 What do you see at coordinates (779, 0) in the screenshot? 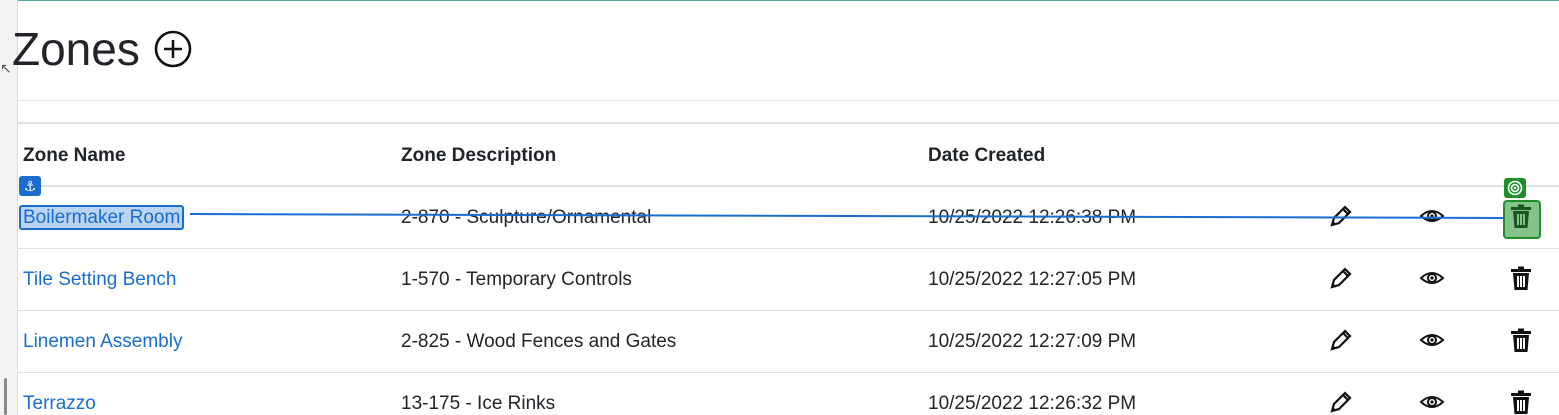
I see `top-accent-bar` at bounding box center [779, 0].